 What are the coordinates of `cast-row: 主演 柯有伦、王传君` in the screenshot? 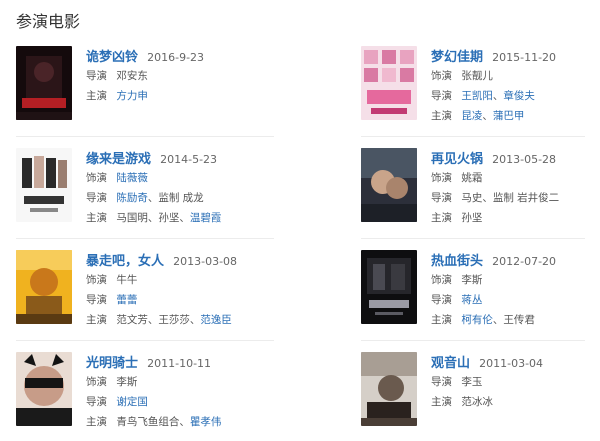 It's located at (515, 320).